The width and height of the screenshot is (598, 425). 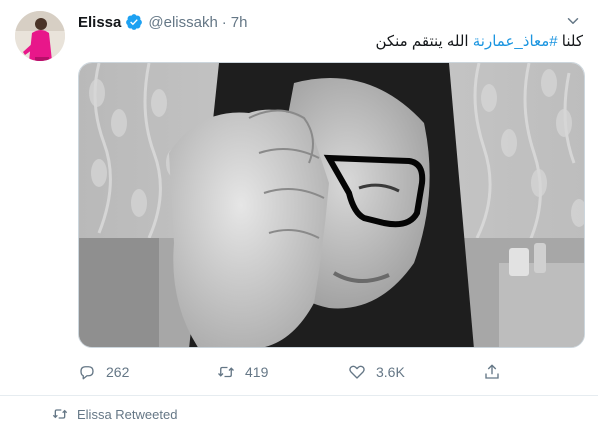 I want to click on reply-button: 262, so click(x=103, y=372).